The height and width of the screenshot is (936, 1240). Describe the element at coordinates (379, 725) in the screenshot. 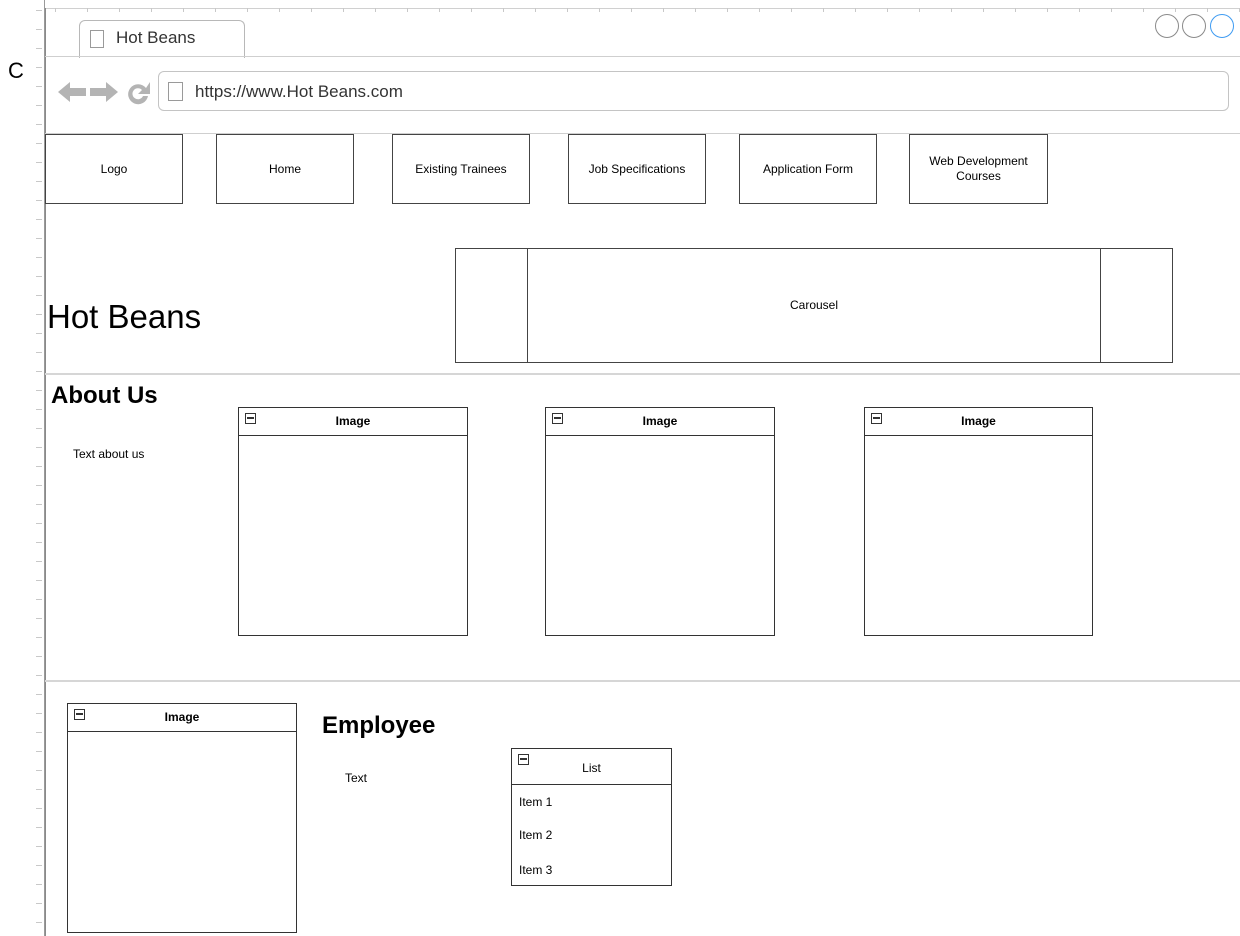

I see `employee-heading: Employee` at that location.